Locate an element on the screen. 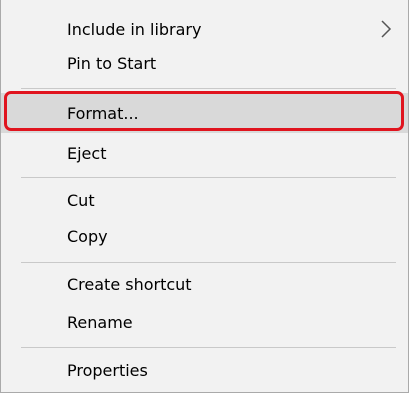 The height and width of the screenshot is (394, 409). menu-item-label: Copy is located at coordinates (87, 236).